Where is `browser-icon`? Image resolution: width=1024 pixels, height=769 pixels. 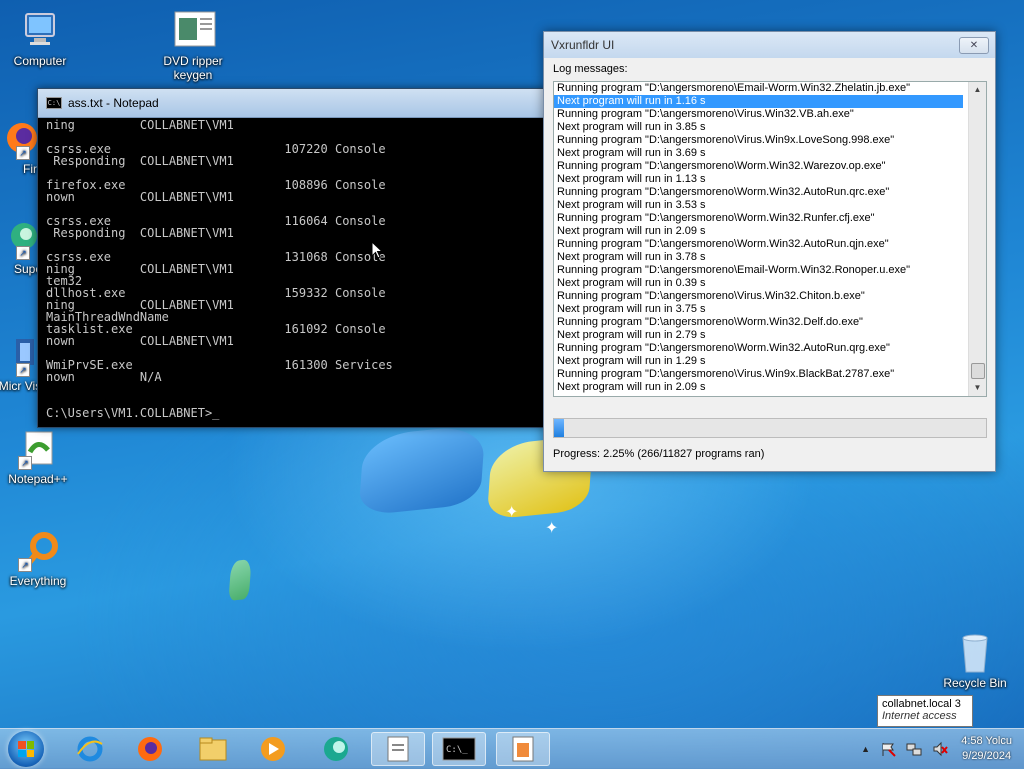 browser-icon is located at coordinates (336, 749).